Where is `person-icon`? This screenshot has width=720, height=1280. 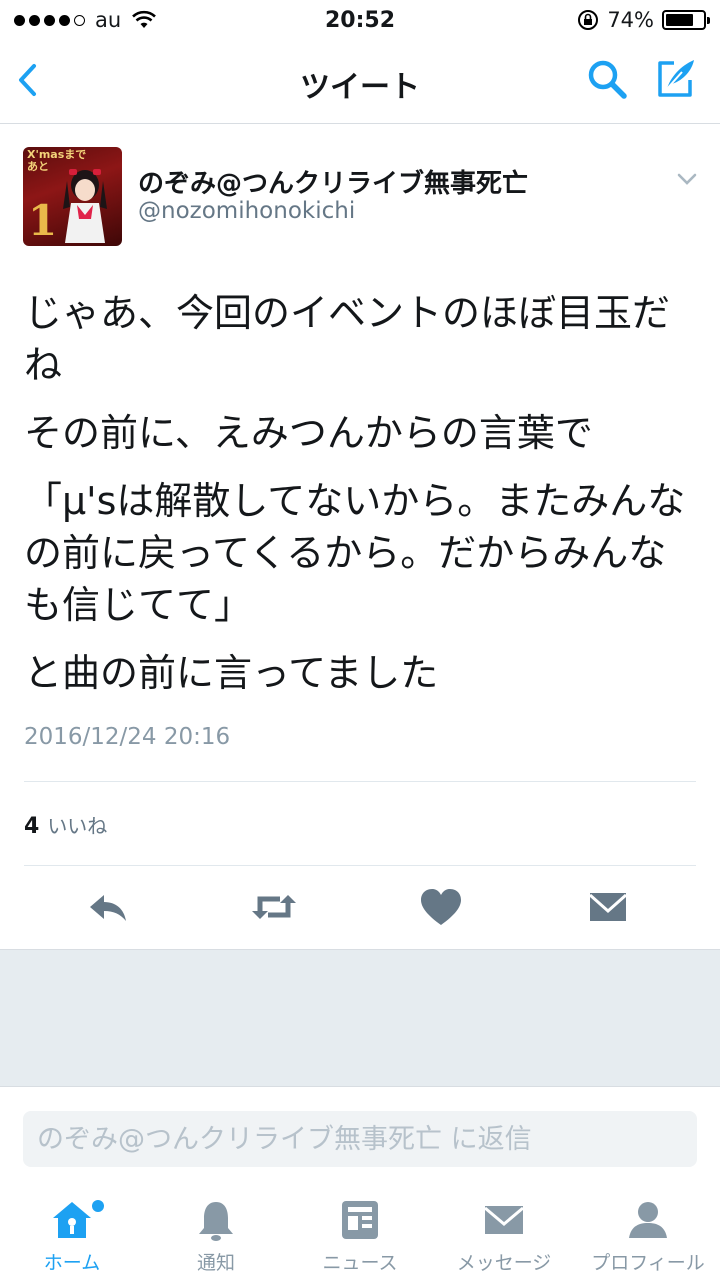
person-icon is located at coordinates (648, 1220).